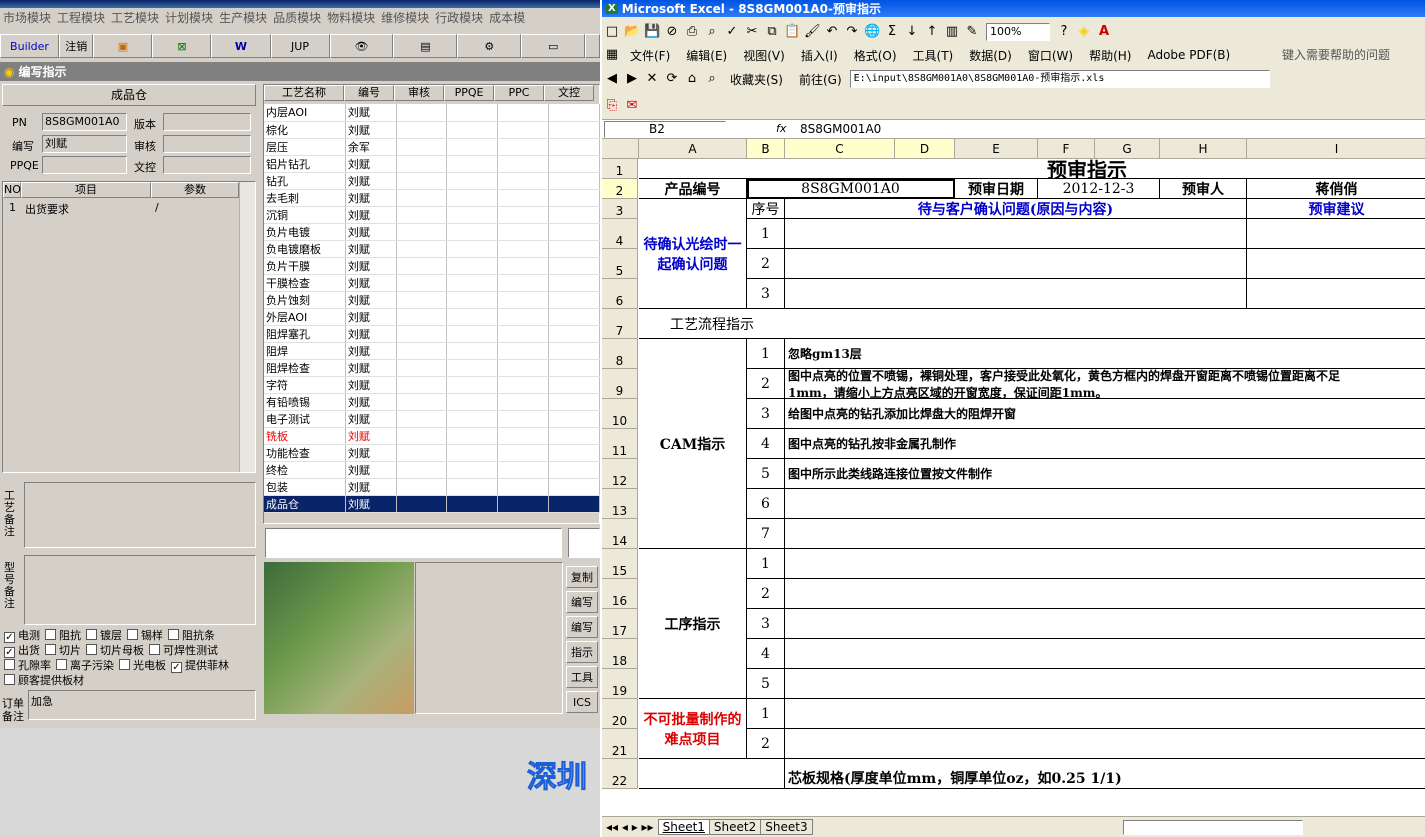 The image size is (1425, 837). What do you see at coordinates (632, 79) in the screenshot?
I see `forward-icon: ▶` at bounding box center [632, 79].